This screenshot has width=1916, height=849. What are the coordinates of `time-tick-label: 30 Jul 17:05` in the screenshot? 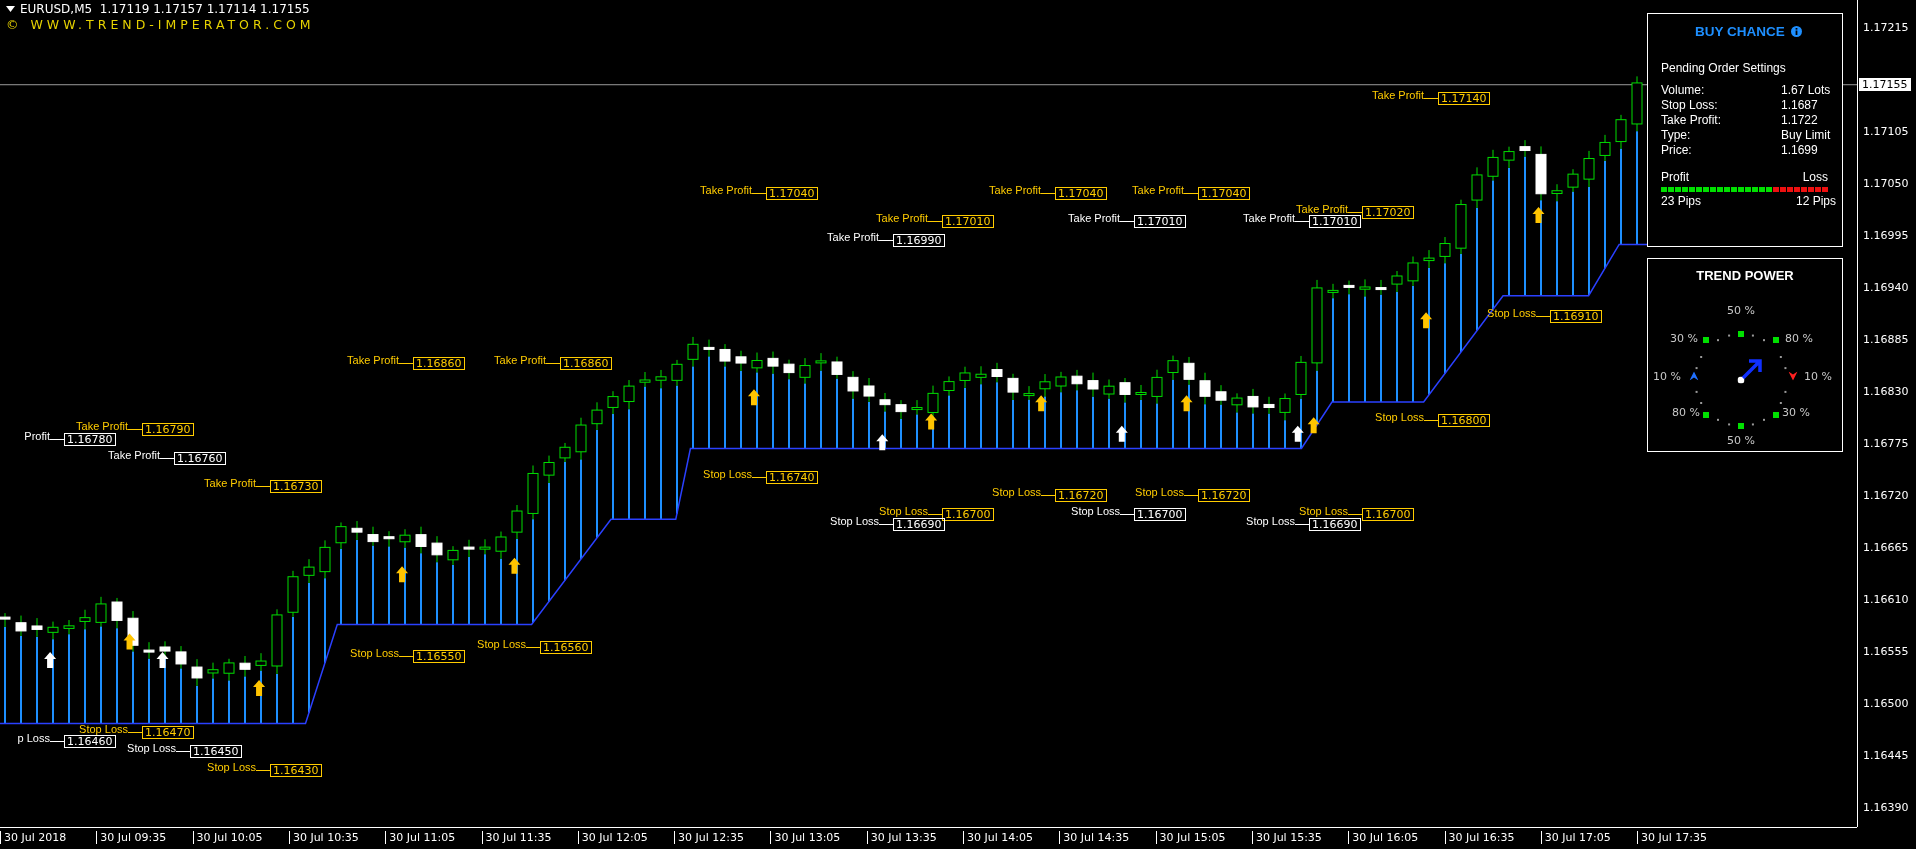 It's located at (1575, 837).